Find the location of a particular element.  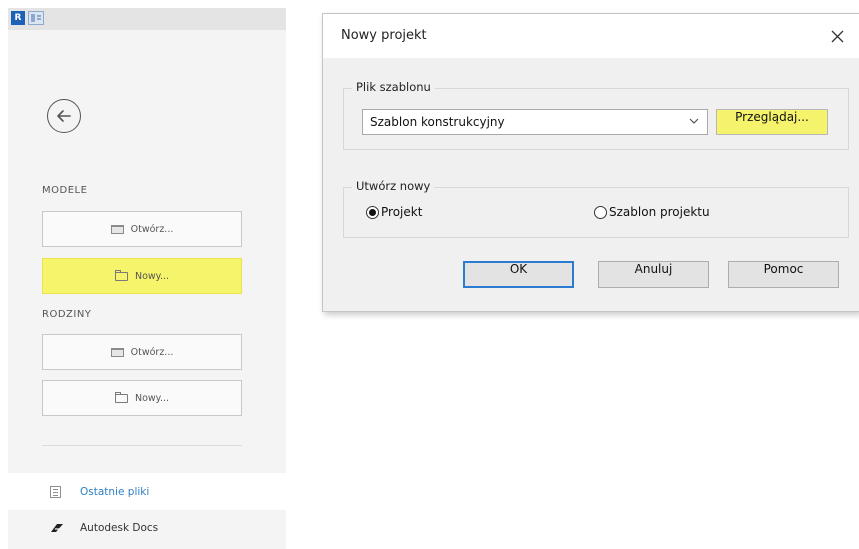

radio-project-template: Szablon projektu is located at coordinates (652, 212).